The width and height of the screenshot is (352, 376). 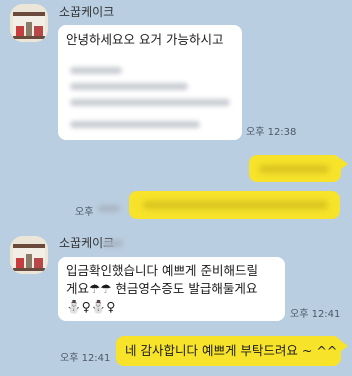 I want to click on message-time: 오후 12:38, so click(x=271, y=132).